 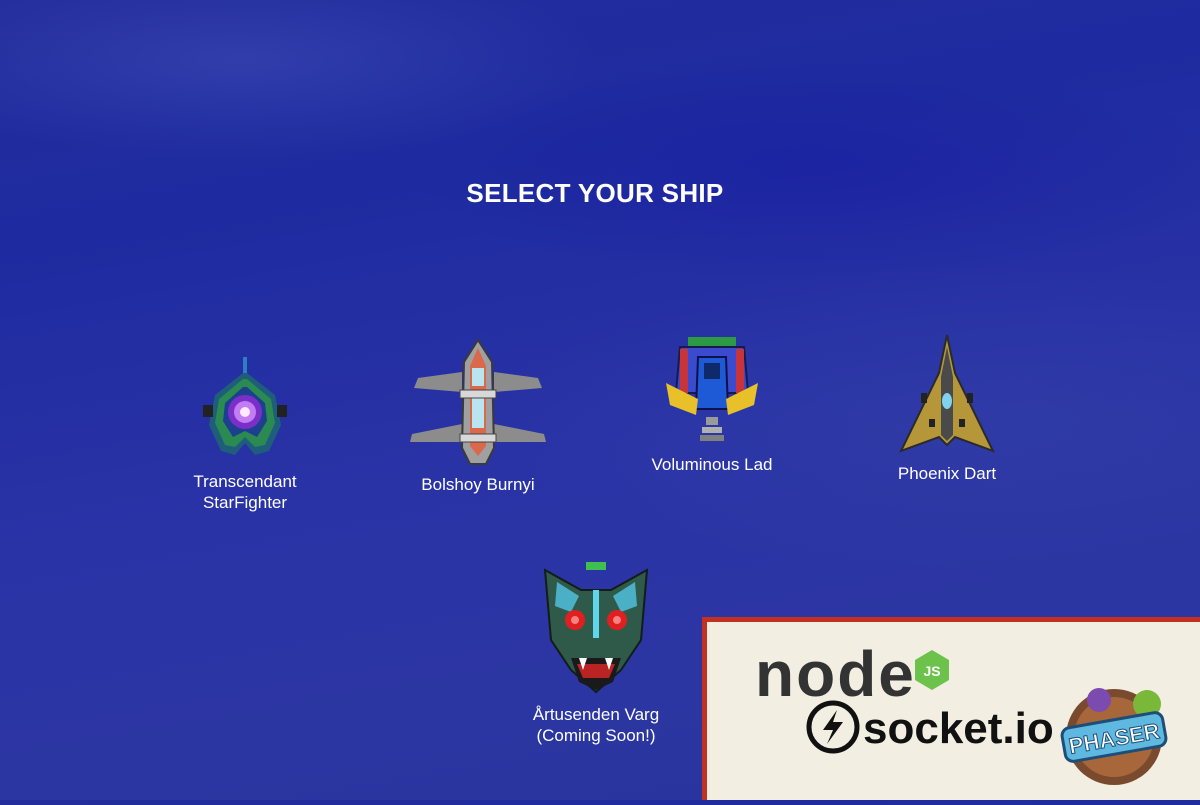 What do you see at coordinates (245, 406) in the screenshot?
I see `starfighter-ship-icon` at bounding box center [245, 406].